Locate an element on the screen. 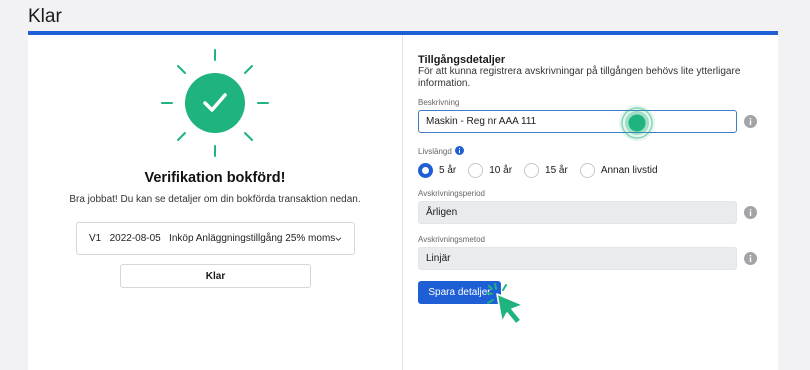  page-title: Klar is located at coordinates (45, 16).